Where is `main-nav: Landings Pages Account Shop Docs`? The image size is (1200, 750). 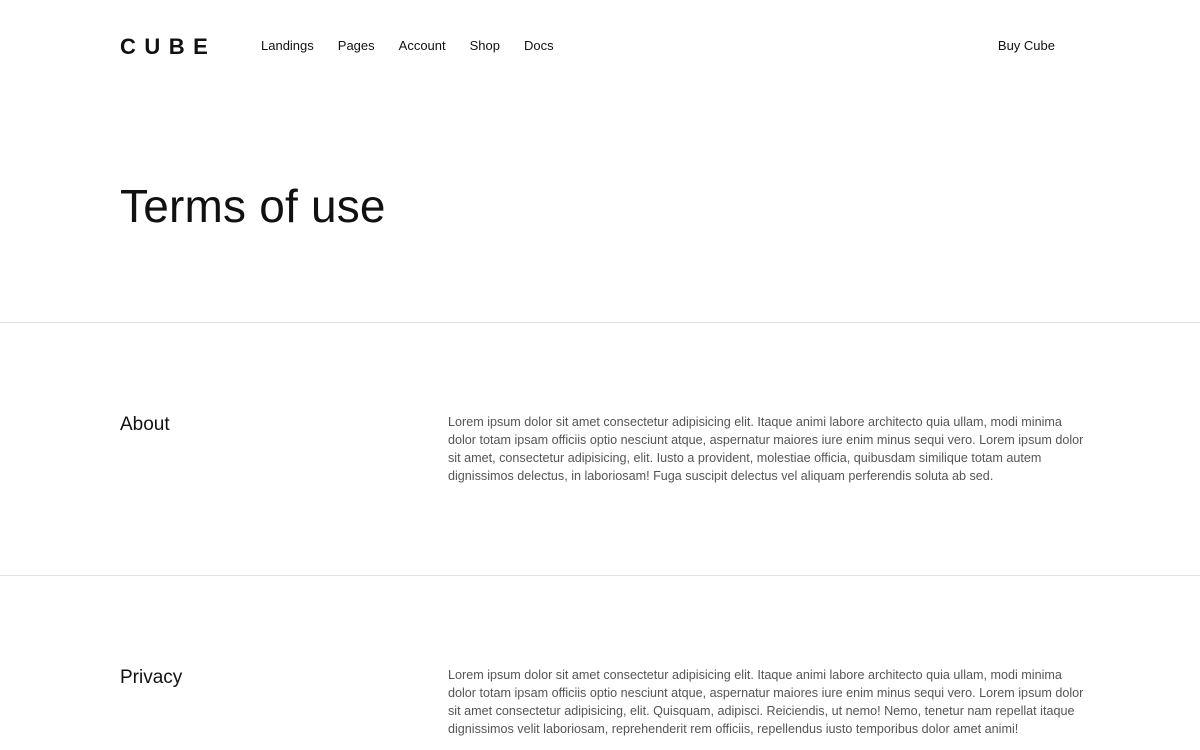
main-nav: Landings Pages Account Shop Docs is located at coordinates (419, 46).